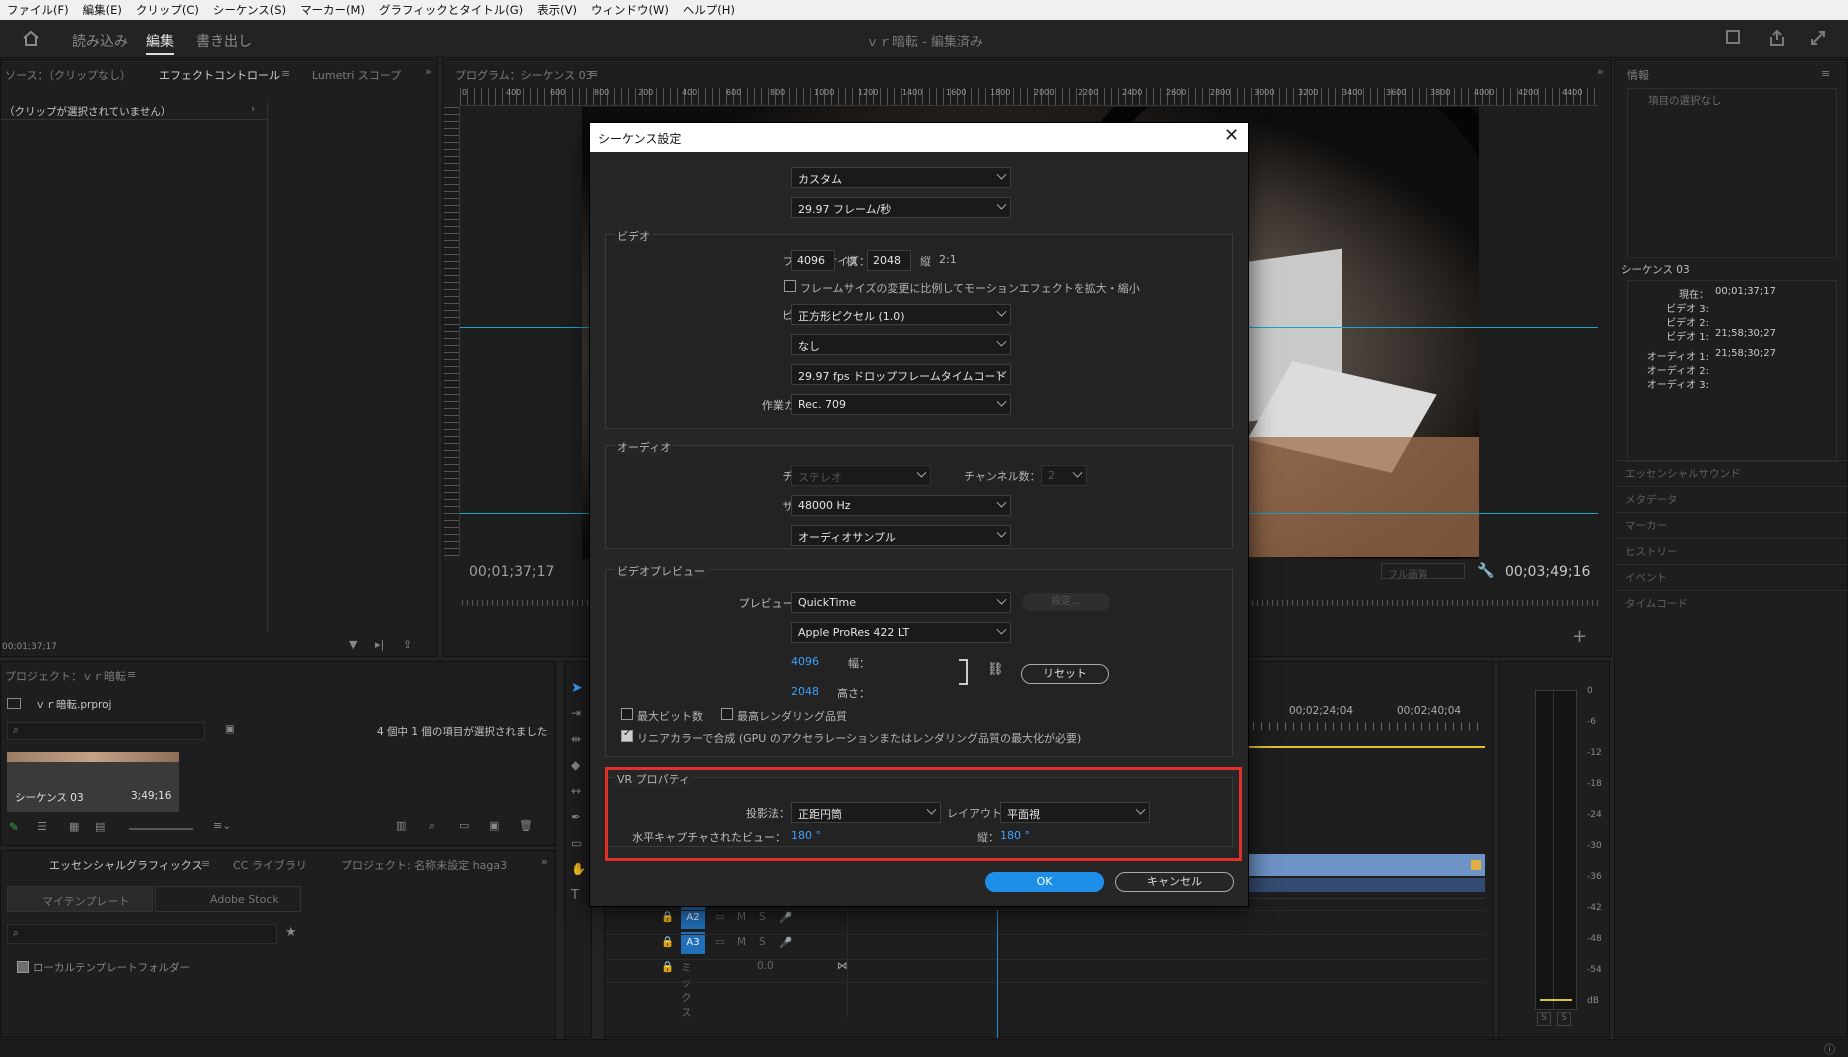 Image resolution: width=1848 pixels, height=1057 pixels. Describe the element at coordinates (31, 38) in the screenshot. I see `home-icon` at that location.